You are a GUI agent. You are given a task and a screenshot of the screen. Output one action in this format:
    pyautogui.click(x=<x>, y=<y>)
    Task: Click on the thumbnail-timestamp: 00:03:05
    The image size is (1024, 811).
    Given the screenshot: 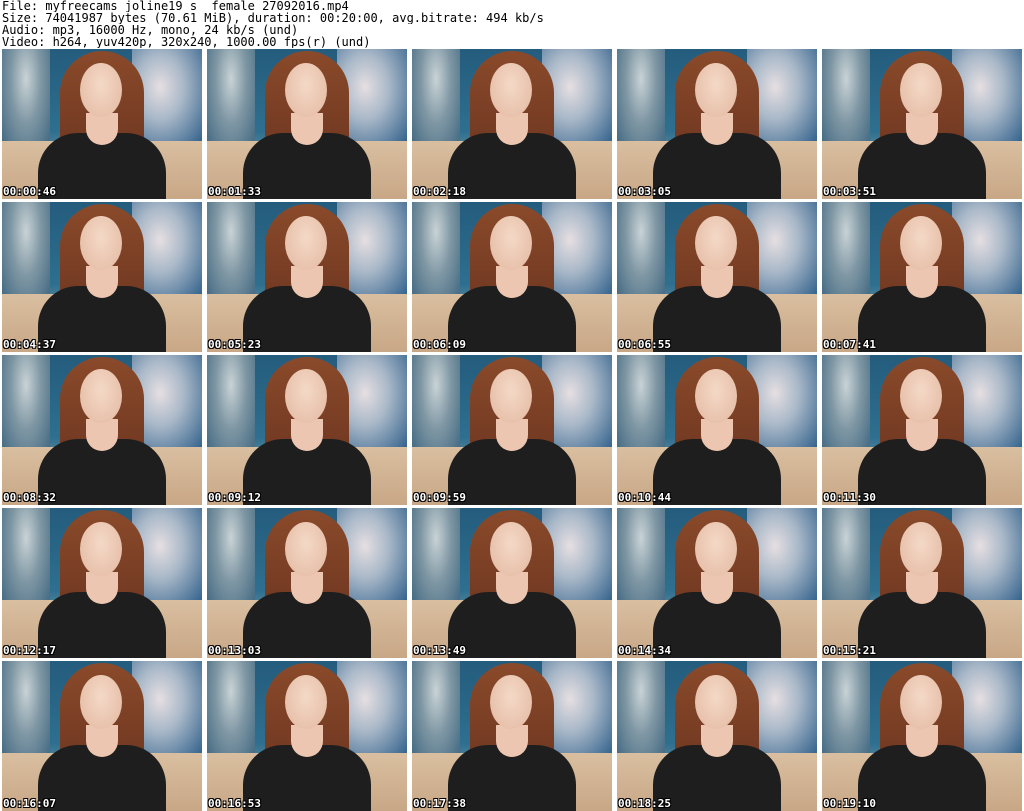 What is the action you would take?
    pyautogui.click(x=644, y=191)
    